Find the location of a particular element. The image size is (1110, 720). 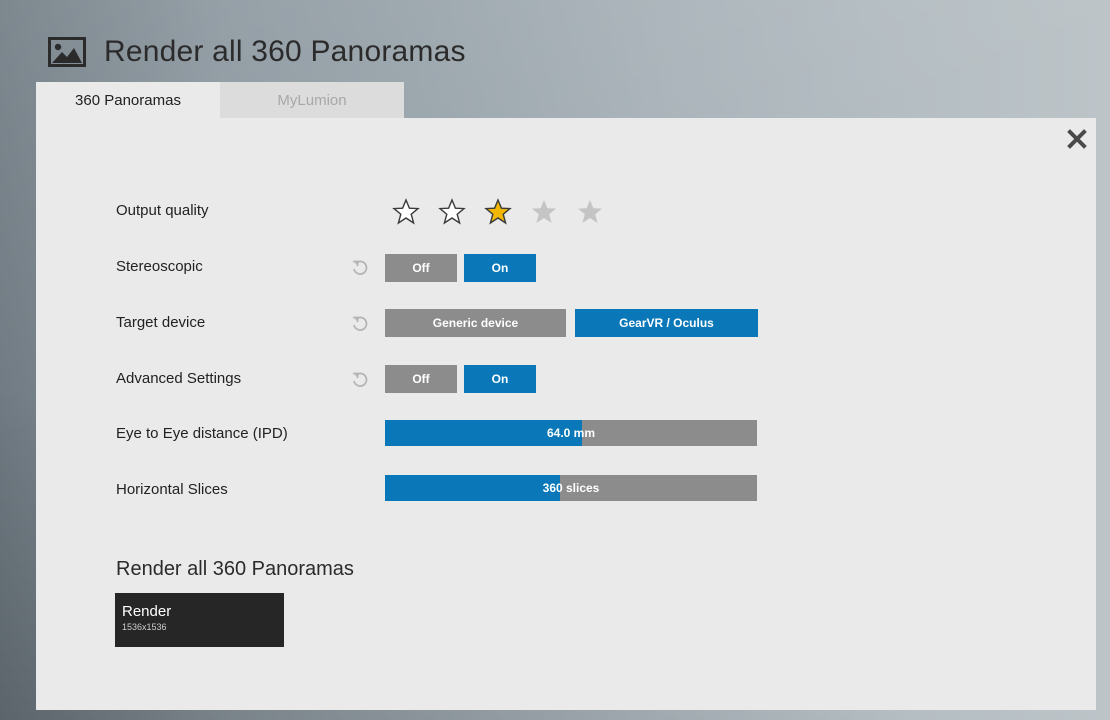

window-header: Render all 360 Panoramas is located at coordinates (257, 52).